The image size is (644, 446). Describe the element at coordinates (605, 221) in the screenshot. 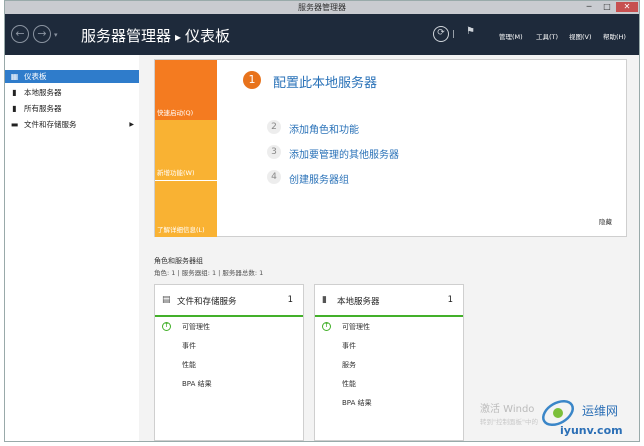

I see `hide-link: 隐藏` at that location.